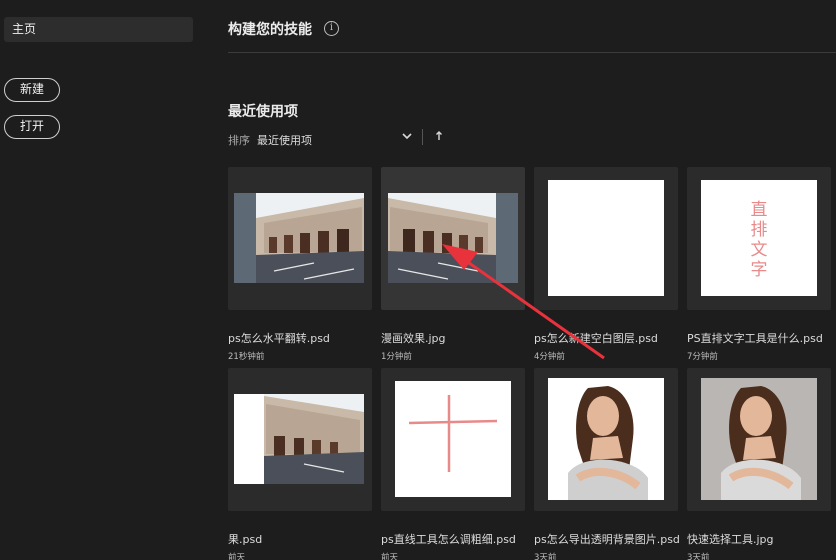 The width and height of the screenshot is (836, 560). What do you see at coordinates (730, 539) in the screenshot?
I see `file-name: 快速选择工具.jpg` at bounding box center [730, 539].